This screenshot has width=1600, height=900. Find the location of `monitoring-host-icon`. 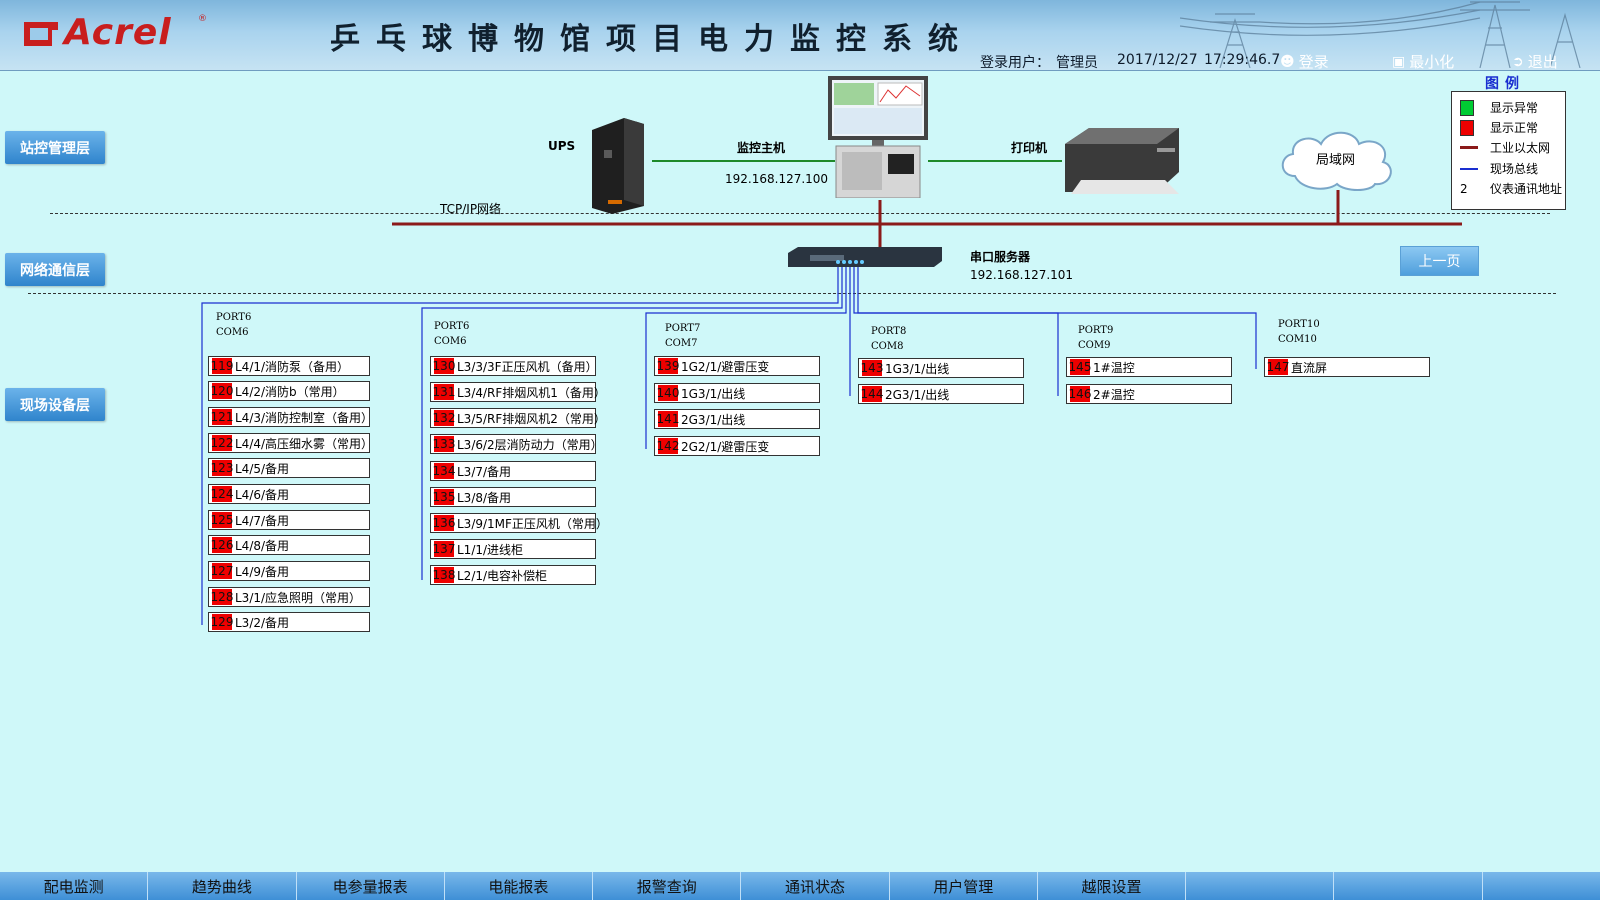

monitoring-host-icon is located at coordinates (878, 137).